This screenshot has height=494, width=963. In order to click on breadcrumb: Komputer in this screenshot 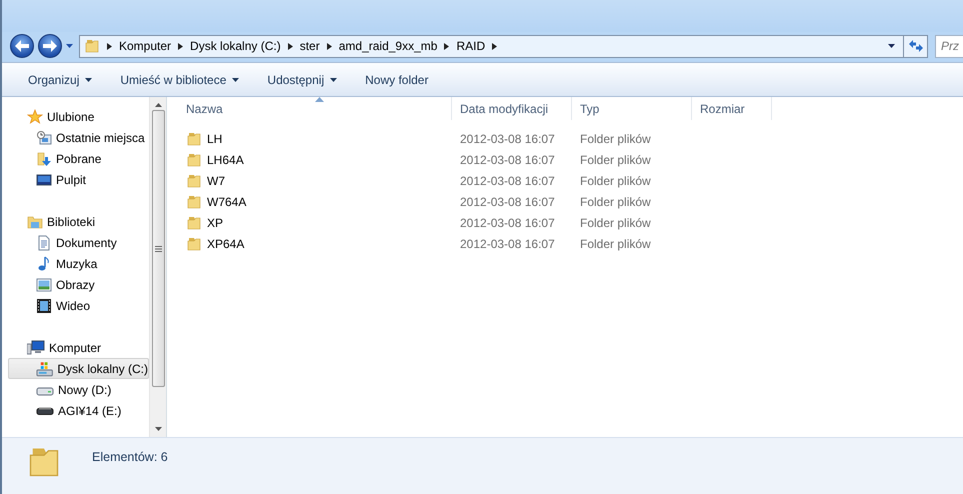, I will do `click(145, 46)`.